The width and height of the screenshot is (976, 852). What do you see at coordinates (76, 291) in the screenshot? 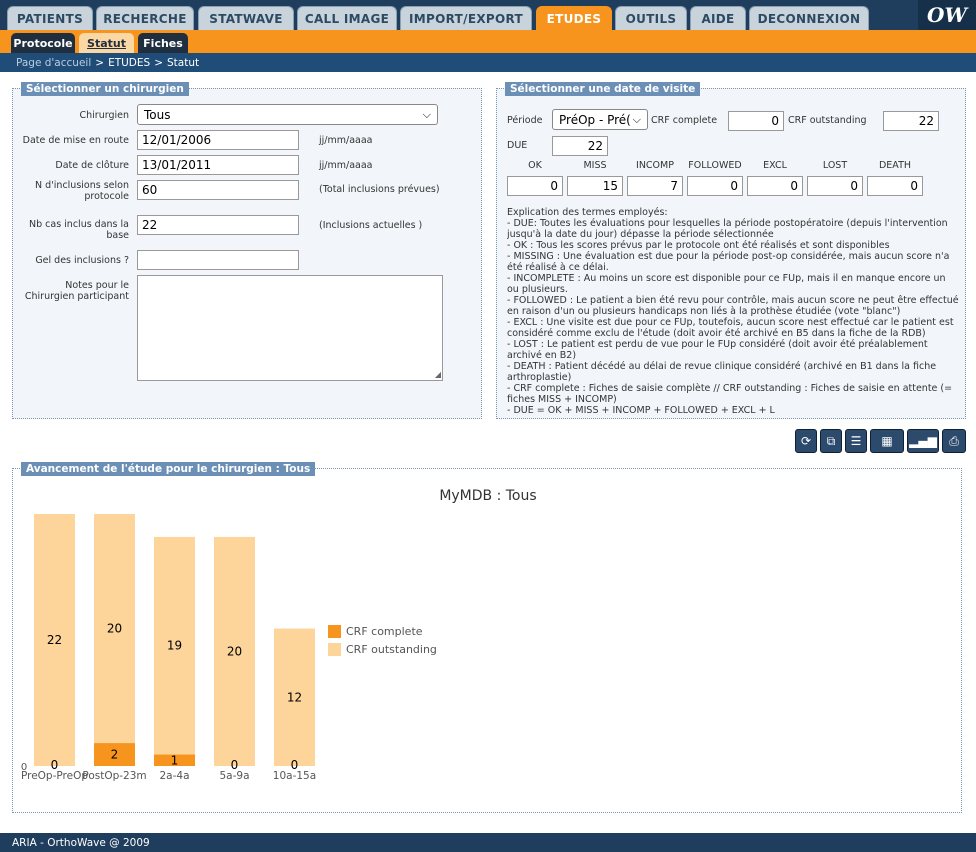
I see `notes-label: Notes pour le Chirurgien participant` at bounding box center [76, 291].